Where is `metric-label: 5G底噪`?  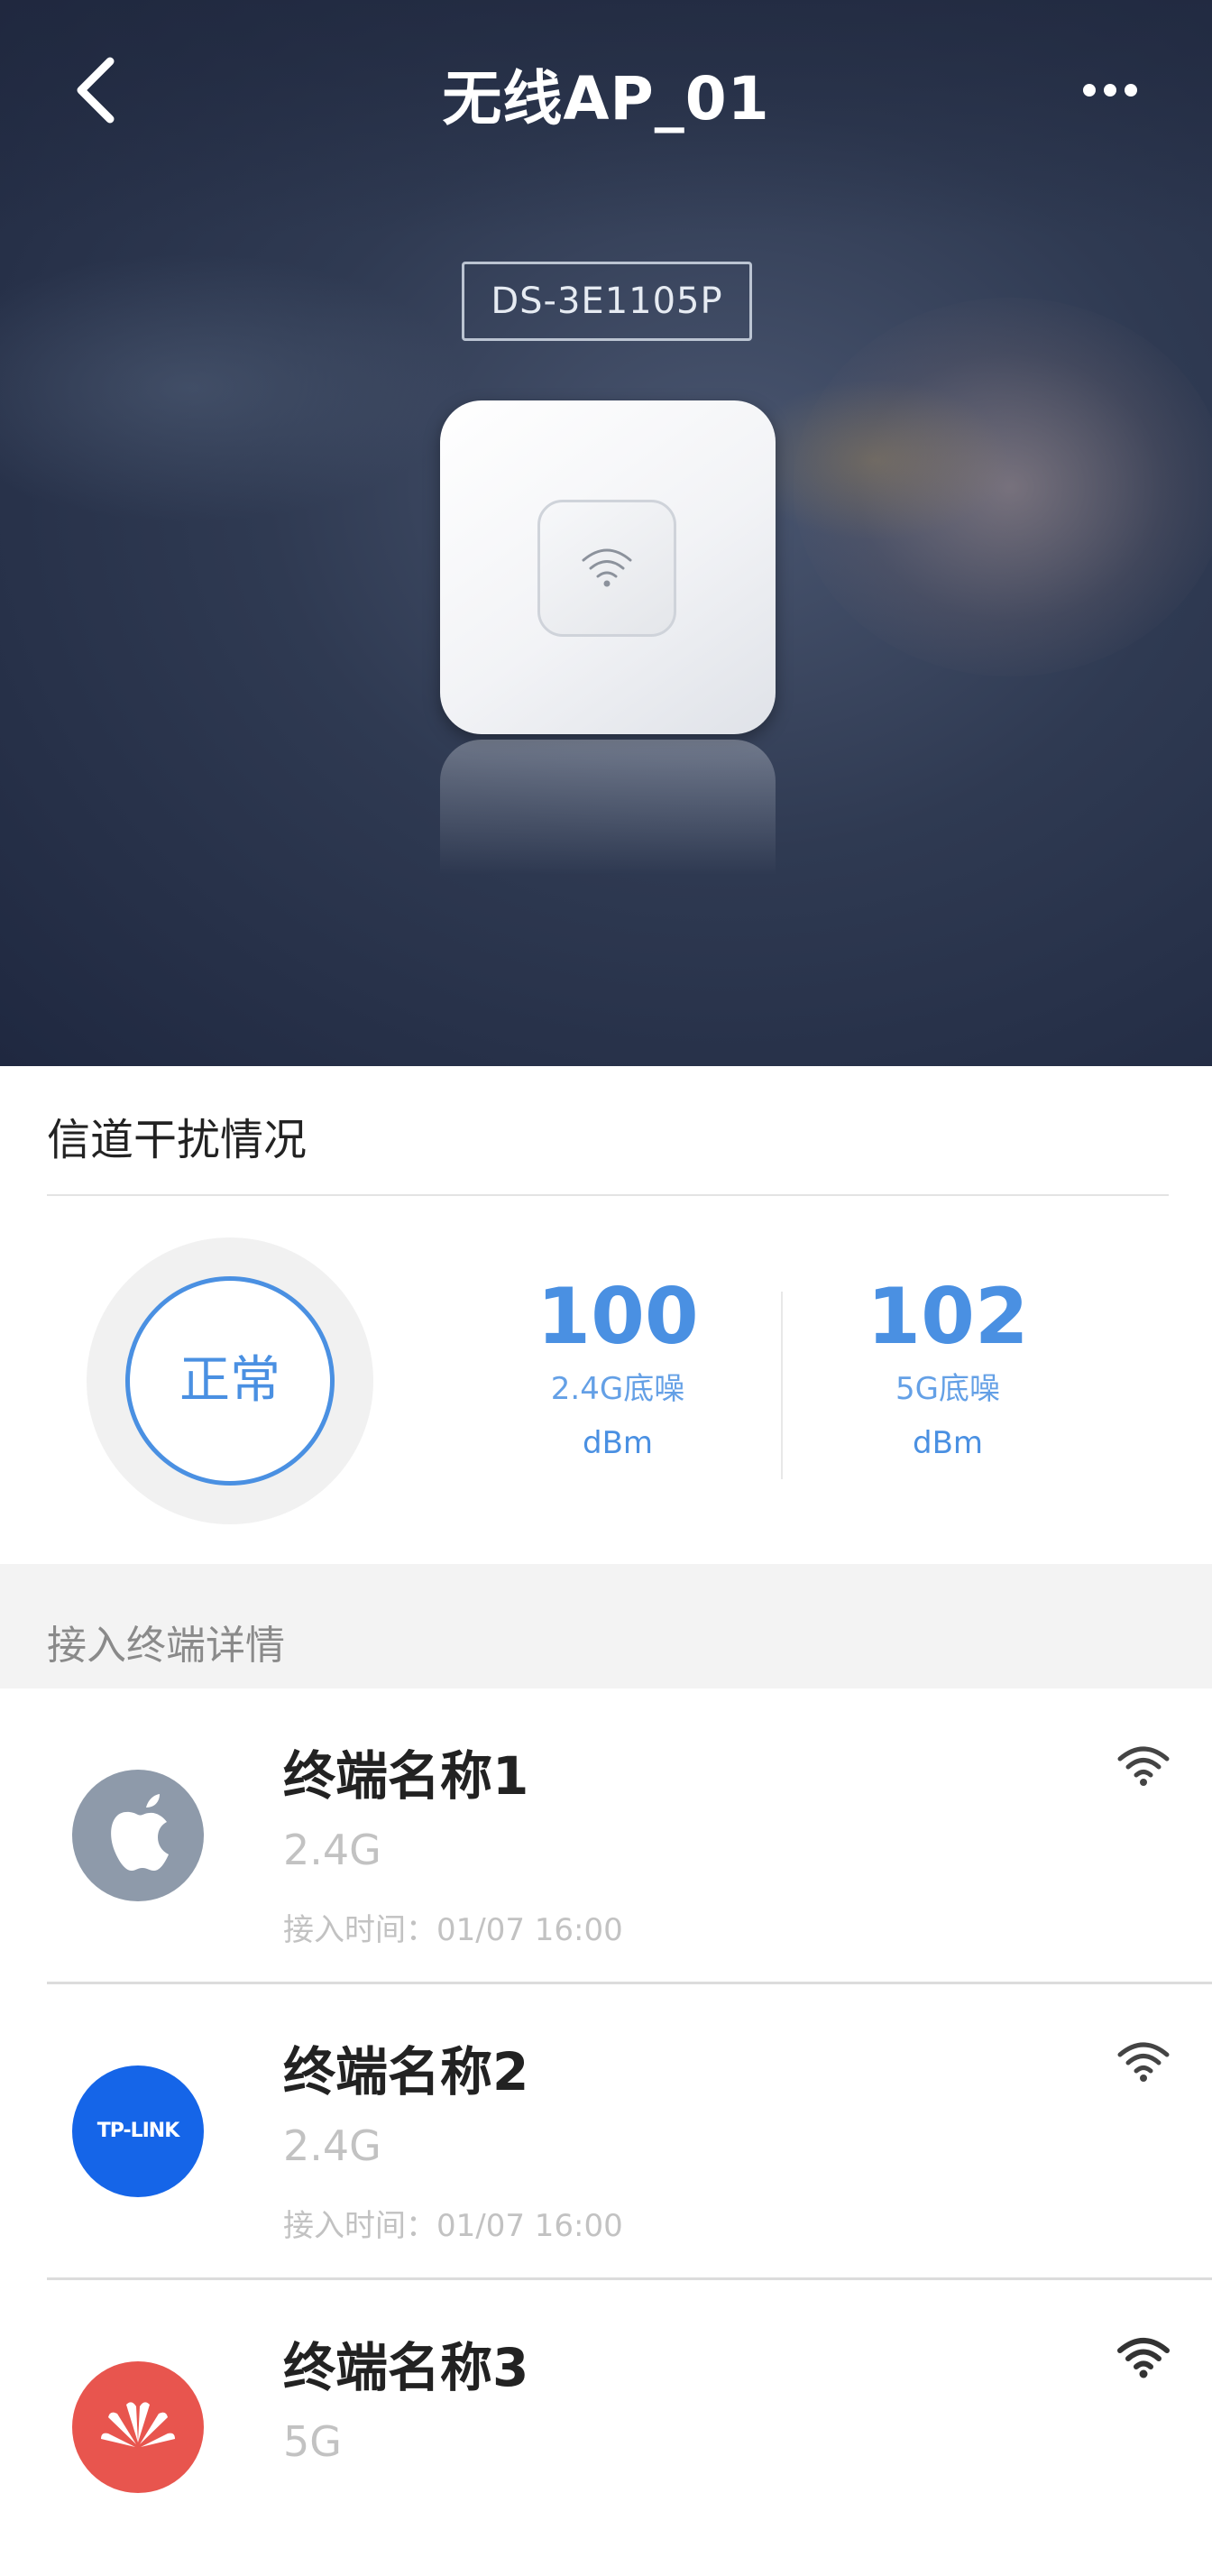 metric-label: 5G底噪 is located at coordinates (948, 1389).